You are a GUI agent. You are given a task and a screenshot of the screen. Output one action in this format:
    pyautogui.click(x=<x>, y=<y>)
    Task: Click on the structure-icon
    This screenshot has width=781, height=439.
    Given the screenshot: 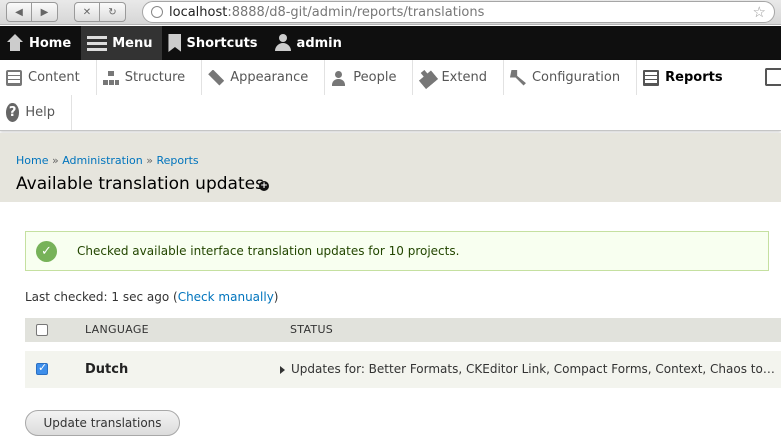 What is the action you would take?
    pyautogui.click(x=110, y=78)
    